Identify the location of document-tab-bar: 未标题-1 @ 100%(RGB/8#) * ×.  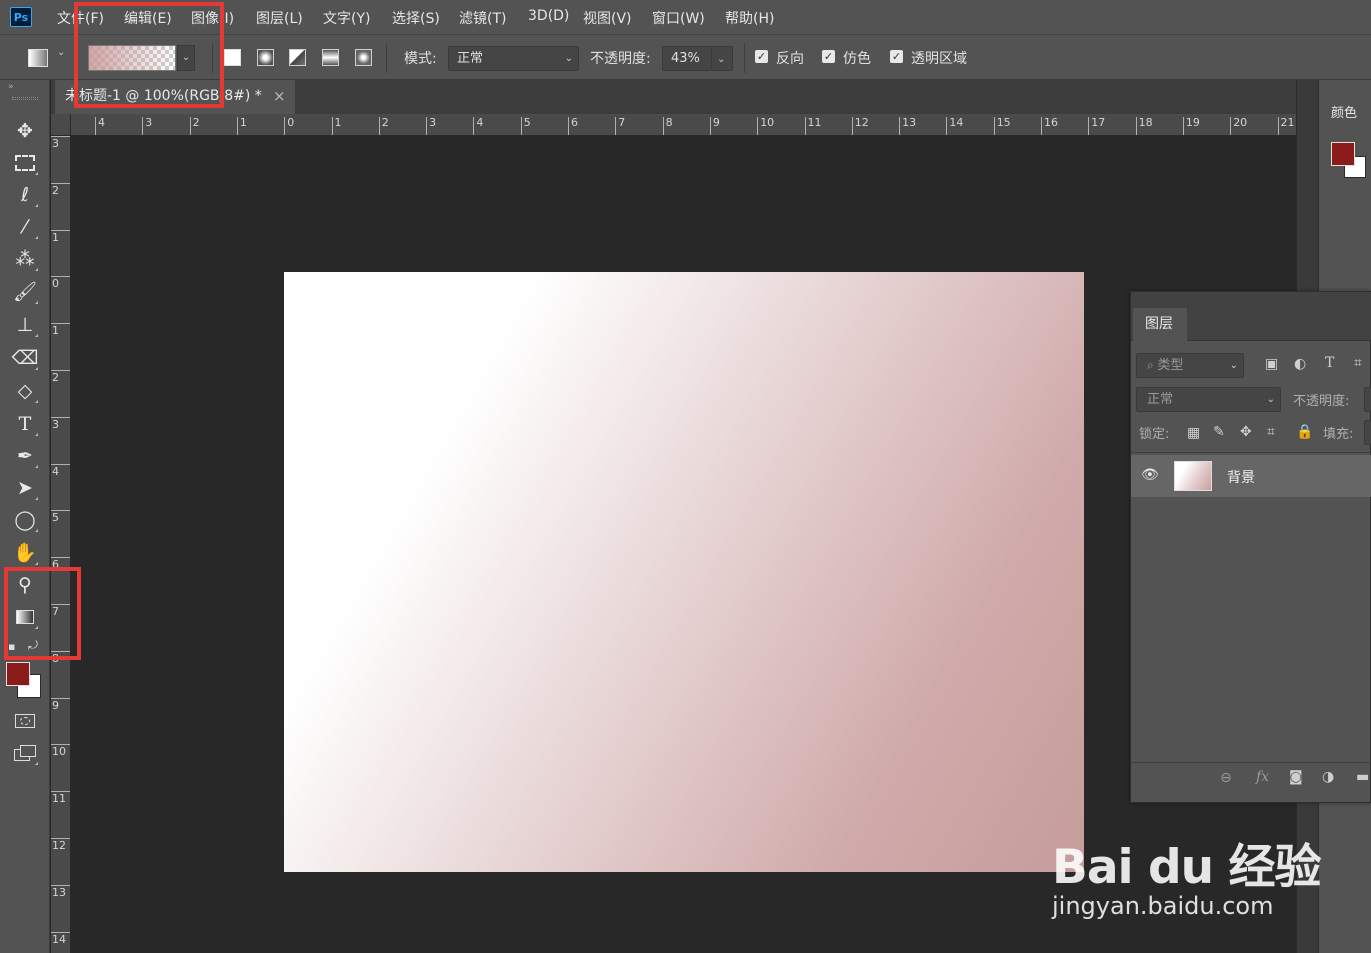
(683, 97).